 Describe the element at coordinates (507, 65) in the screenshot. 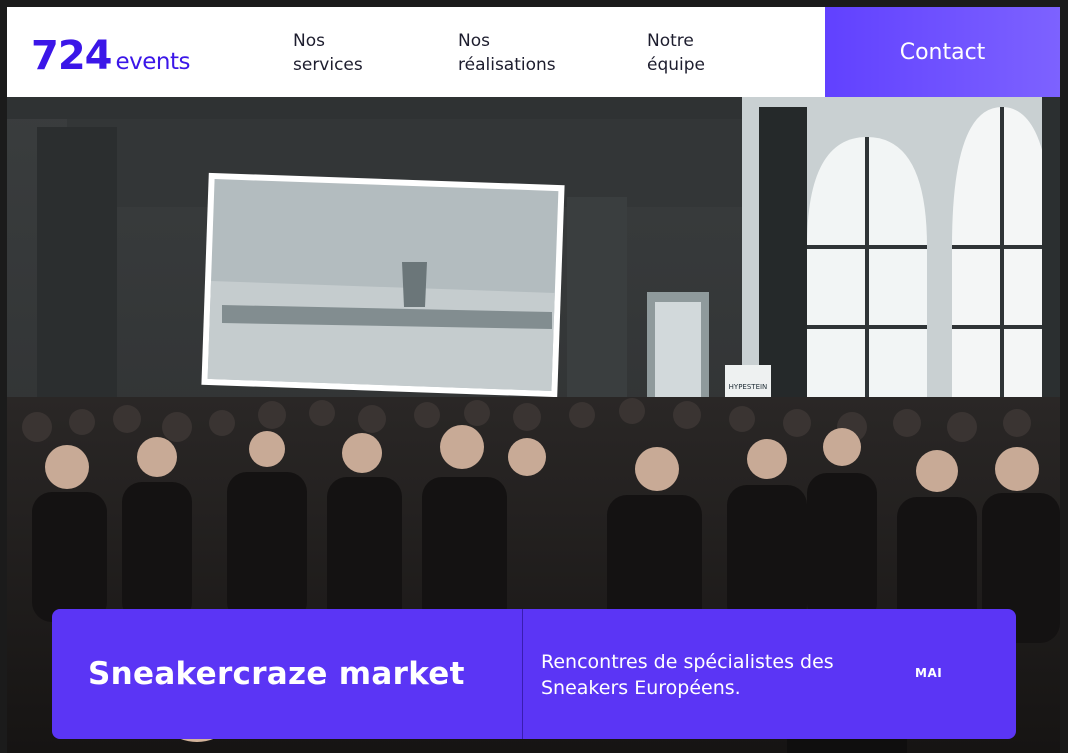

I see `nav-label-line: réalisations` at that location.